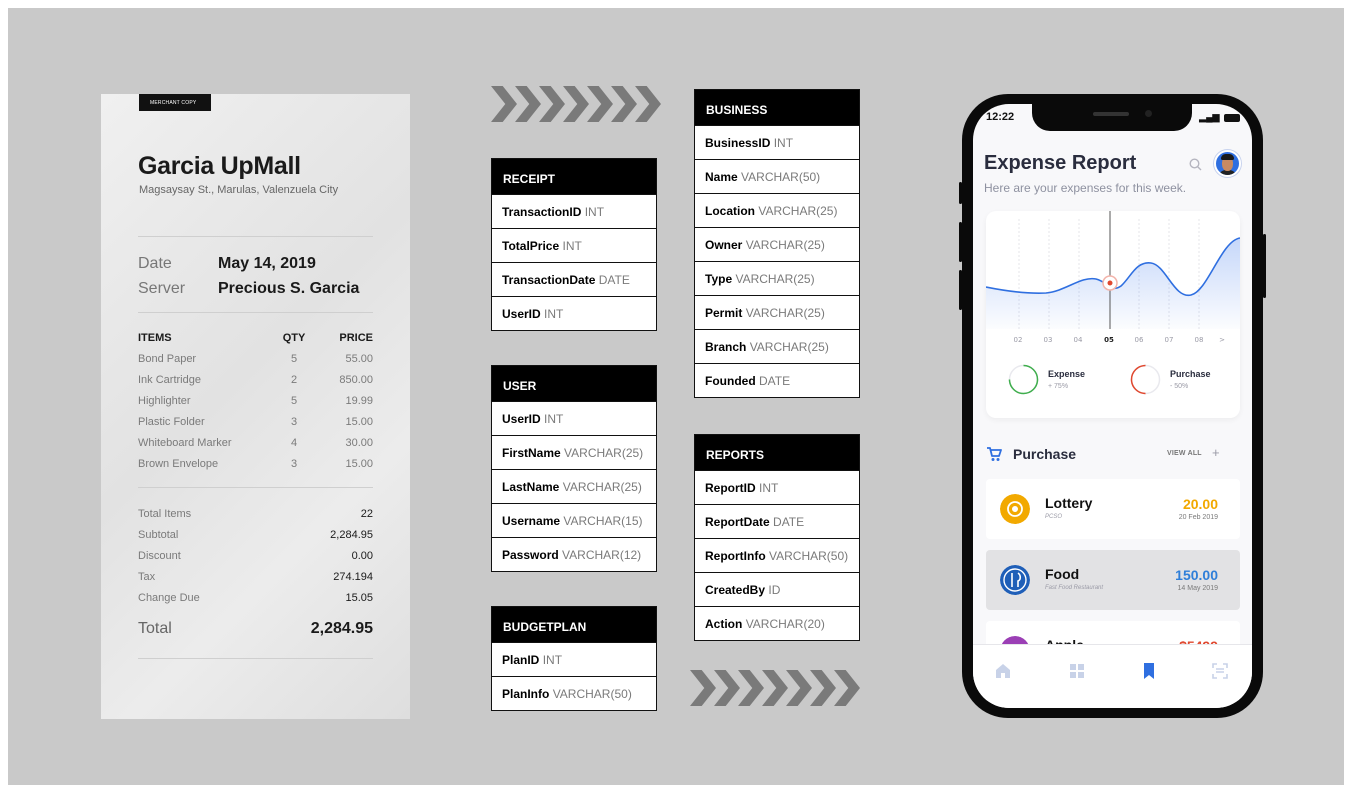 This screenshot has height=785, width=1352. Describe the element at coordinates (724, 313) in the screenshot. I see `field-name: Permit` at that location.